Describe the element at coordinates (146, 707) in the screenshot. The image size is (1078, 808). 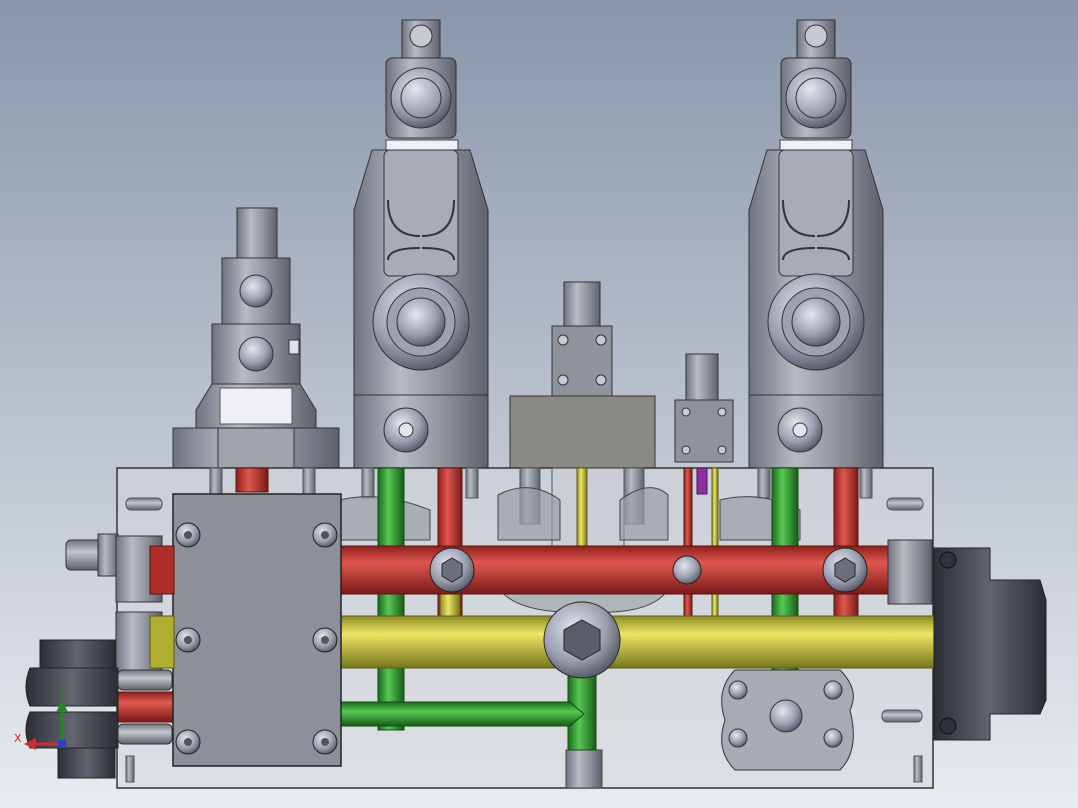
I see `left-red-port` at that location.